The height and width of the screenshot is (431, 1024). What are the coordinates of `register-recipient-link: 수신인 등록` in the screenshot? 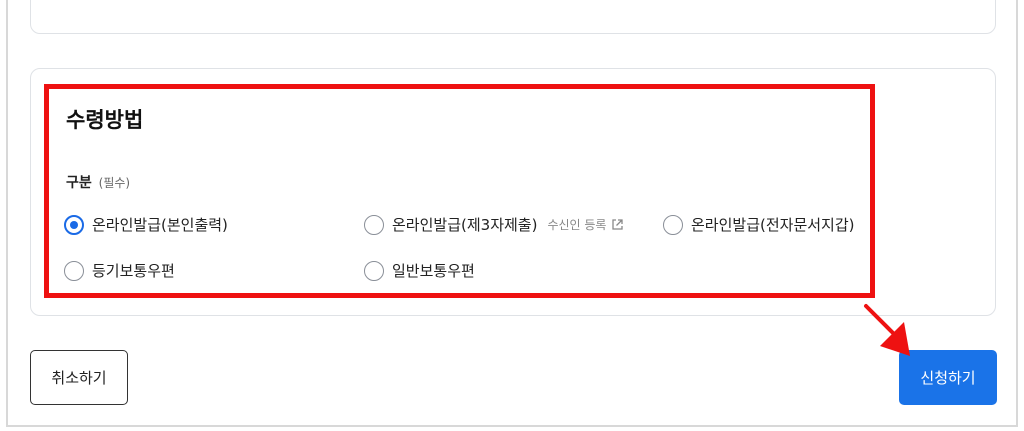 It's located at (585, 224).